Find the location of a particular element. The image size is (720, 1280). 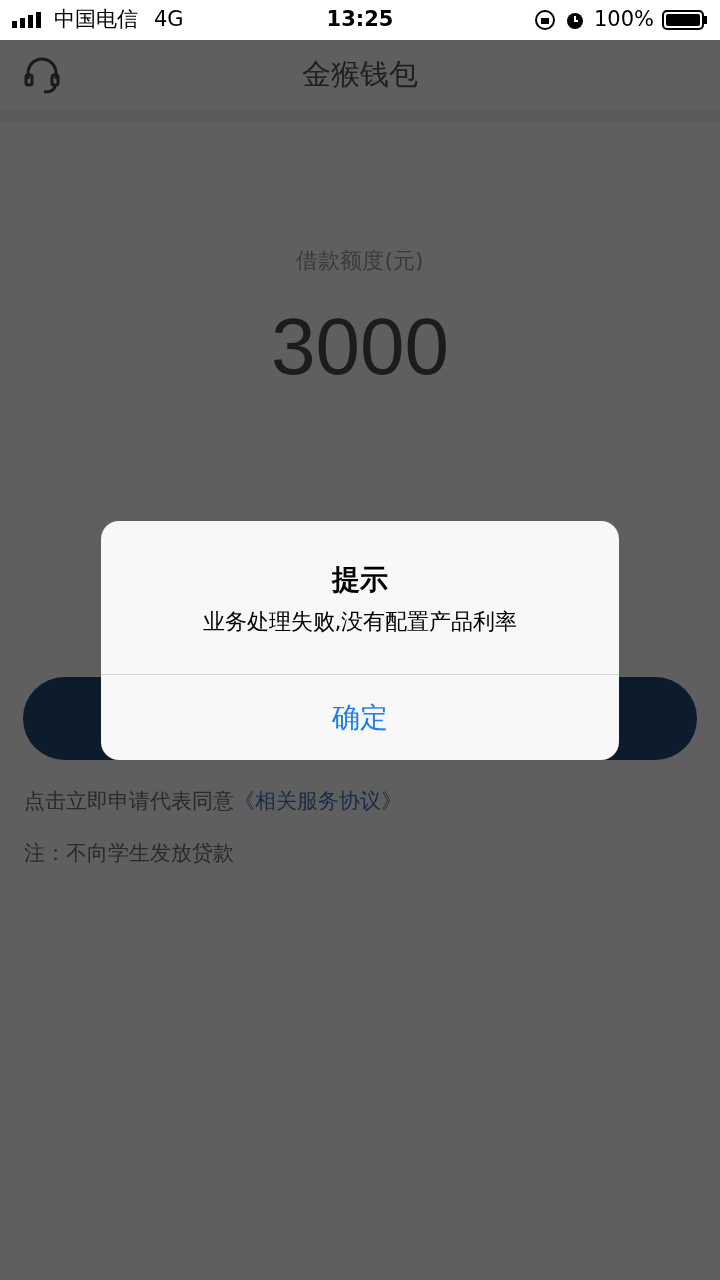

rotation-lock-icon is located at coordinates (544, 20).